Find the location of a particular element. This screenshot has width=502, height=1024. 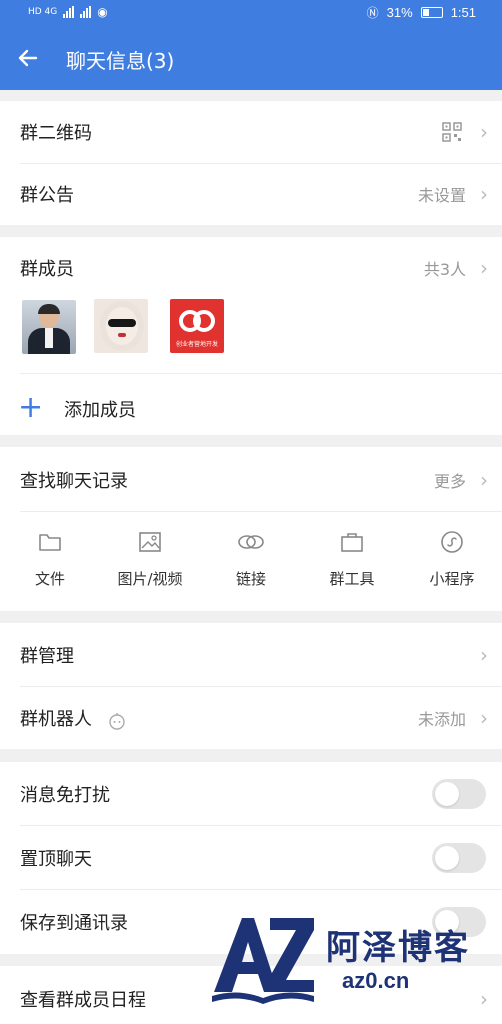

pin-toggle is located at coordinates (459, 858).